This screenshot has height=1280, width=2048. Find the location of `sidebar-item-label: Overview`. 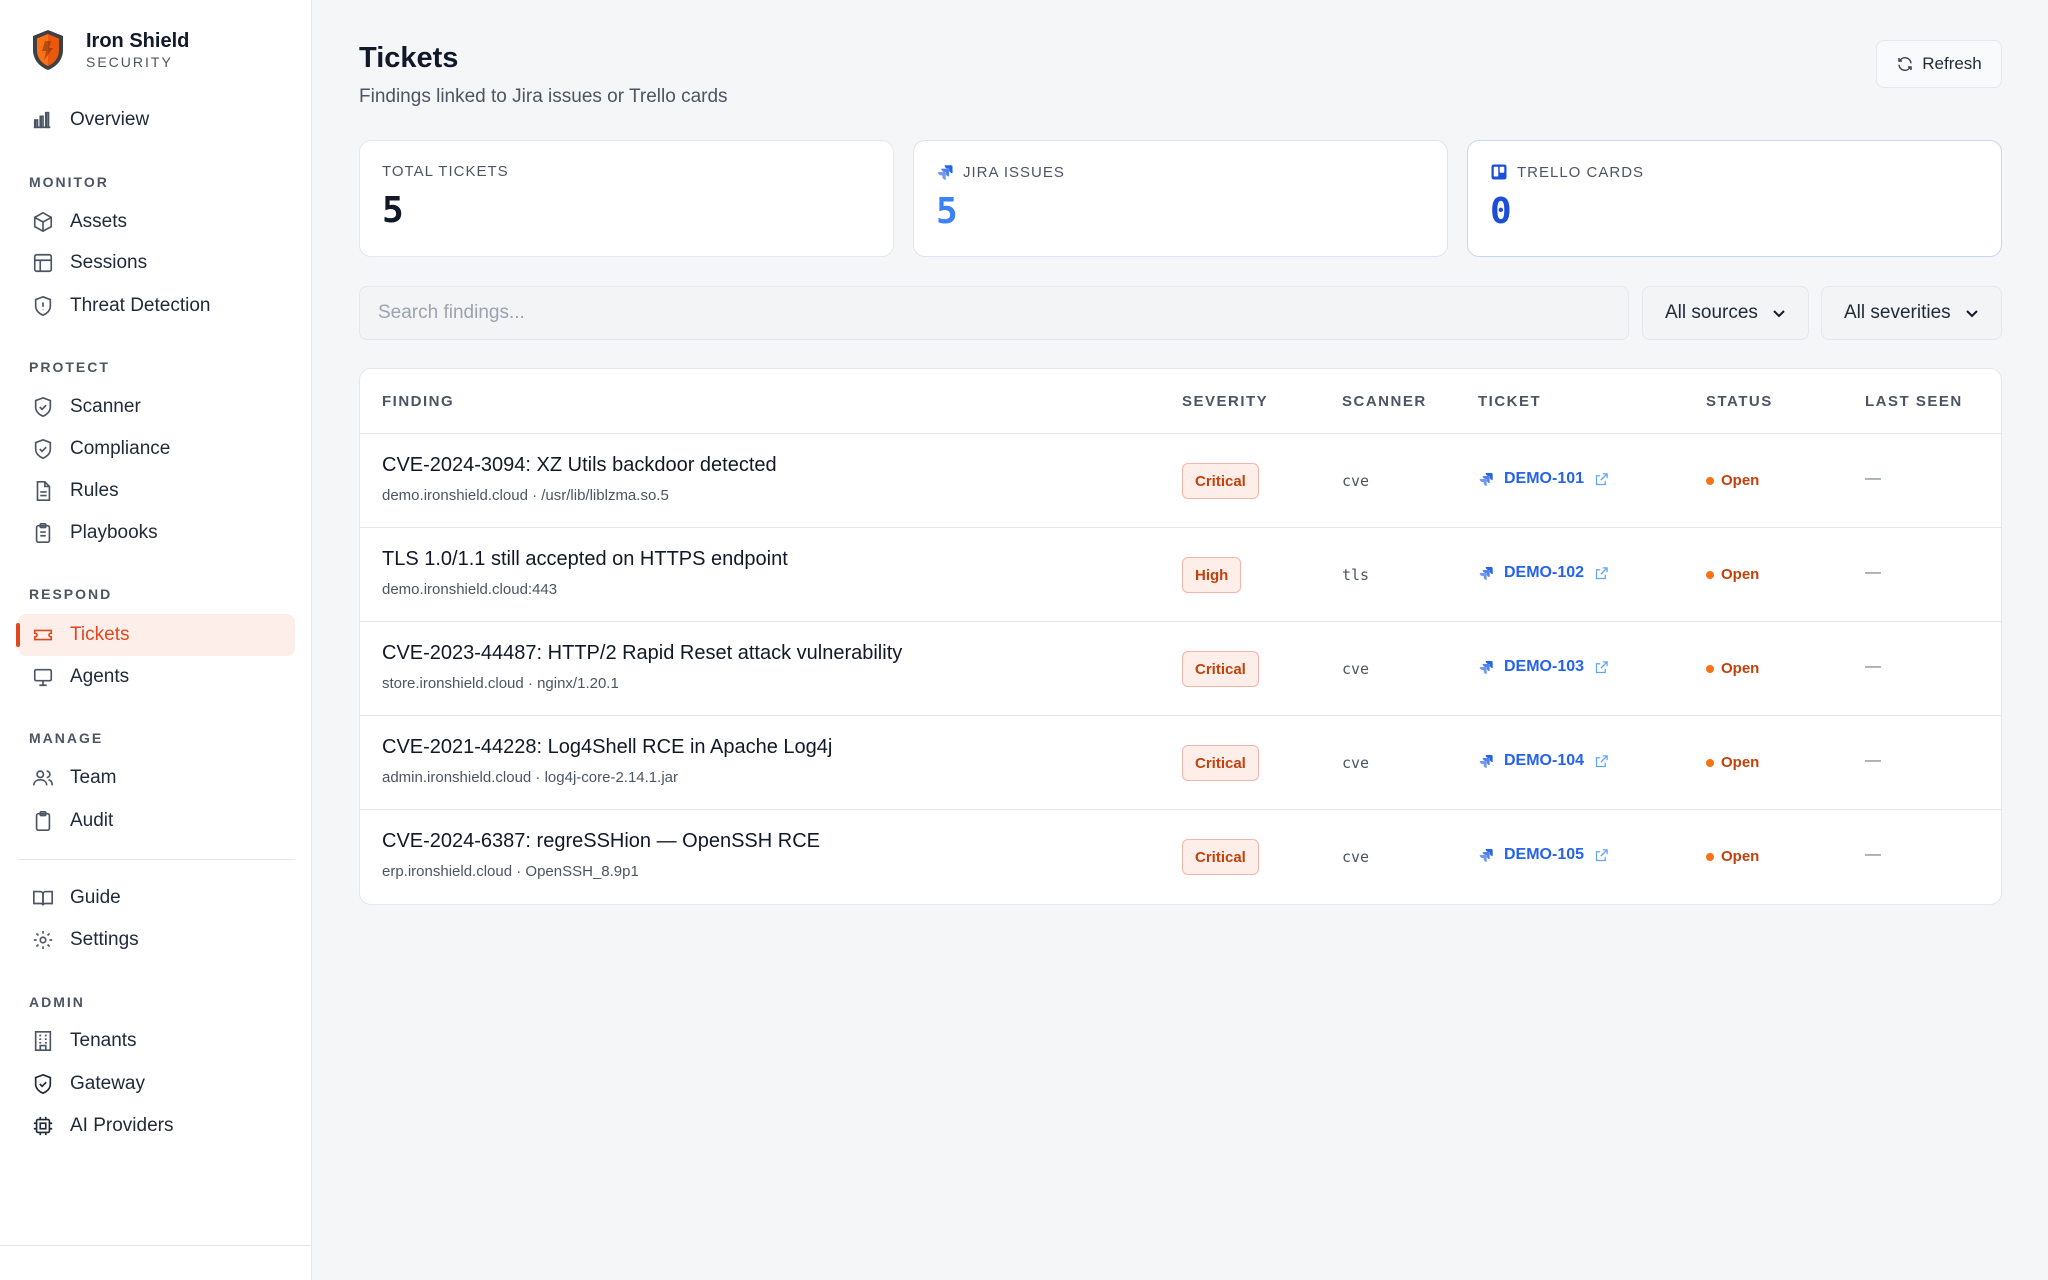

sidebar-item-label: Overview is located at coordinates (110, 119).